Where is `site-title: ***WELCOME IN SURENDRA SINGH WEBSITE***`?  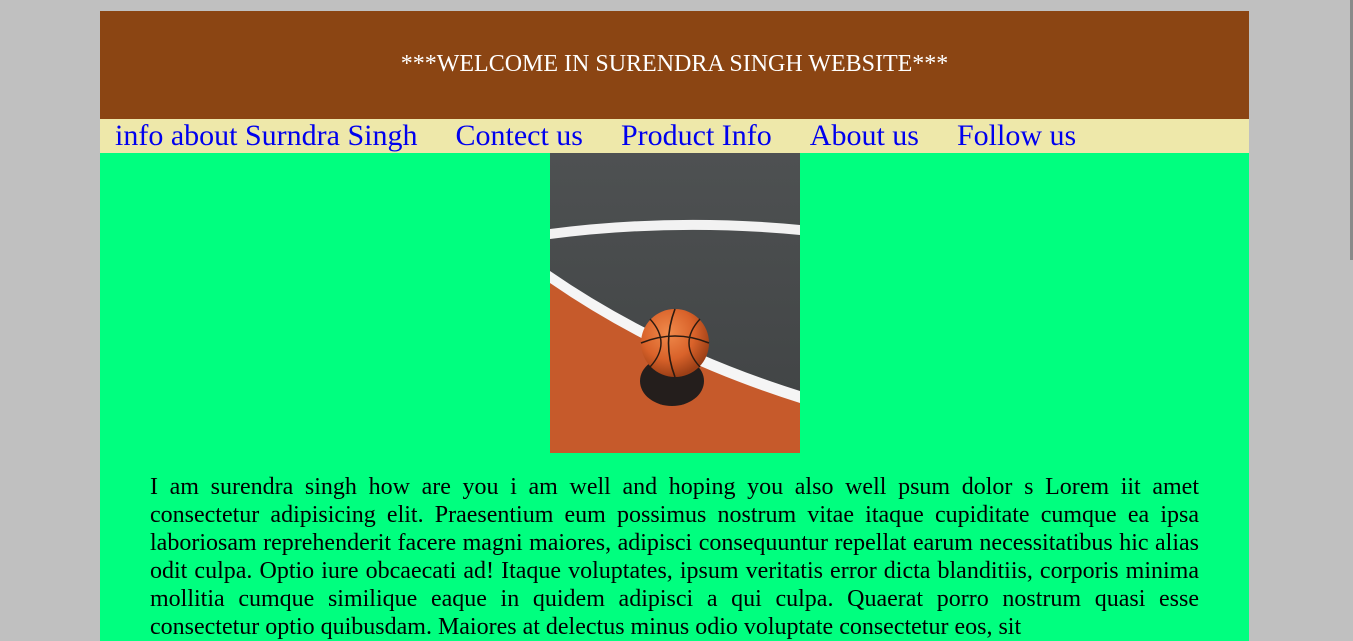
site-title: ***WELCOME IN SURENDRA SINGH WEBSITE*** is located at coordinates (674, 63).